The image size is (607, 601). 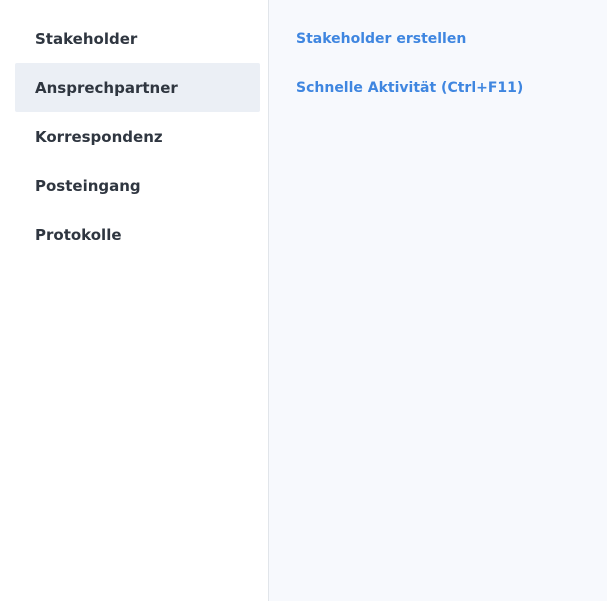 I want to click on sidebar-item-label: Posteingang, so click(x=88, y=185).